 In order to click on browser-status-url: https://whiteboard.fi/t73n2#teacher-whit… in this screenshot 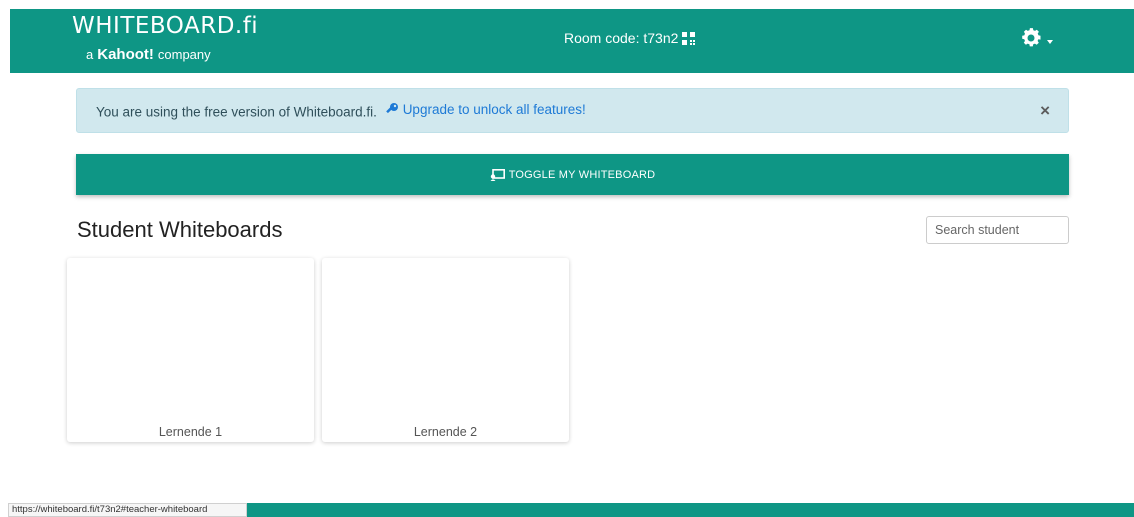, I will do `click(127, 510)`.